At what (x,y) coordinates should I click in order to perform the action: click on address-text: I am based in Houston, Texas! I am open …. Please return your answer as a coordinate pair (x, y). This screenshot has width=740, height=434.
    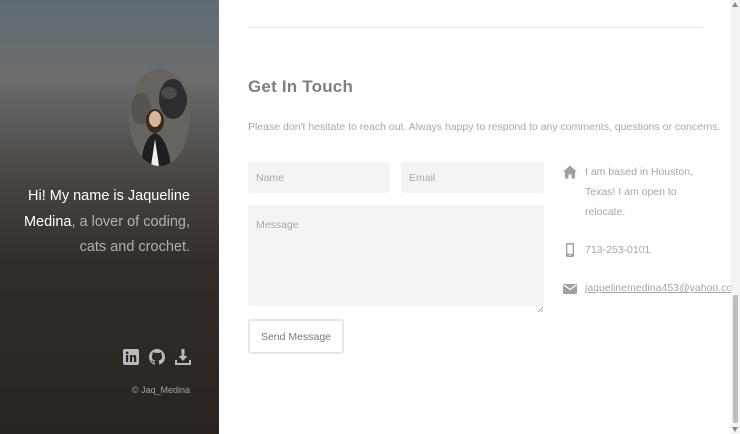
    Looking at the image, I should click on (639, 192).